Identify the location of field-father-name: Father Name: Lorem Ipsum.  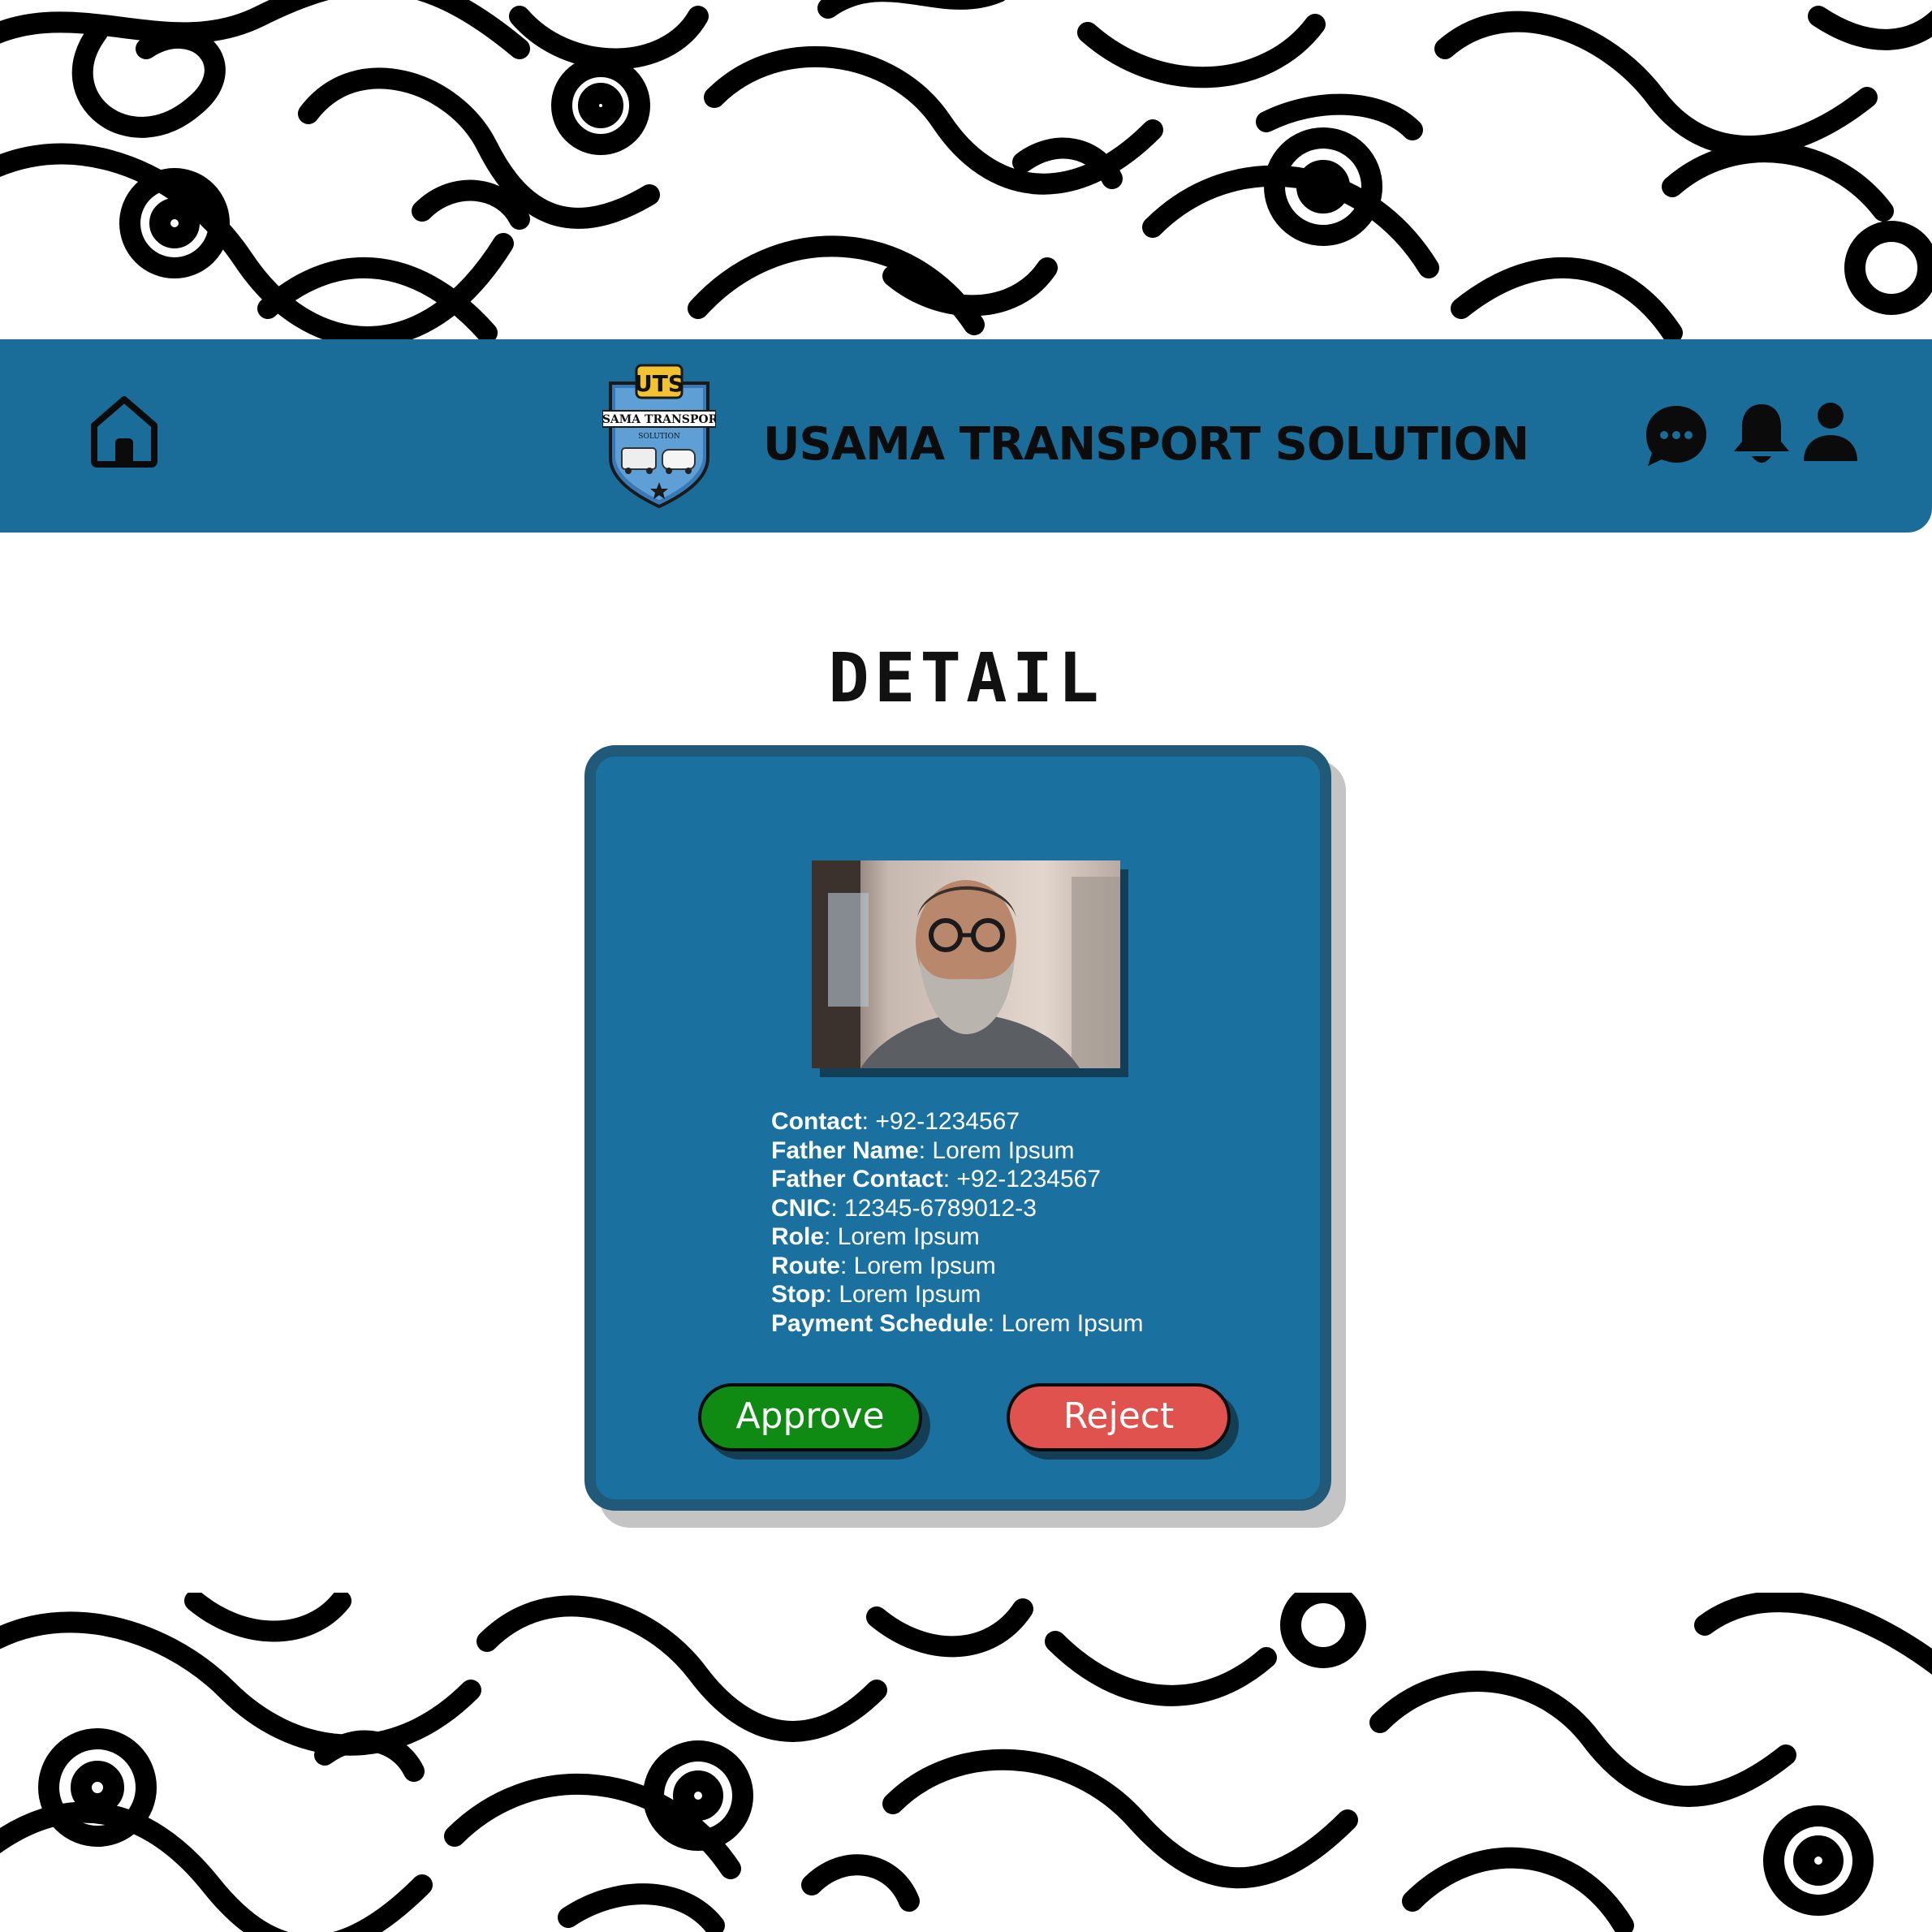
(923, 1150).